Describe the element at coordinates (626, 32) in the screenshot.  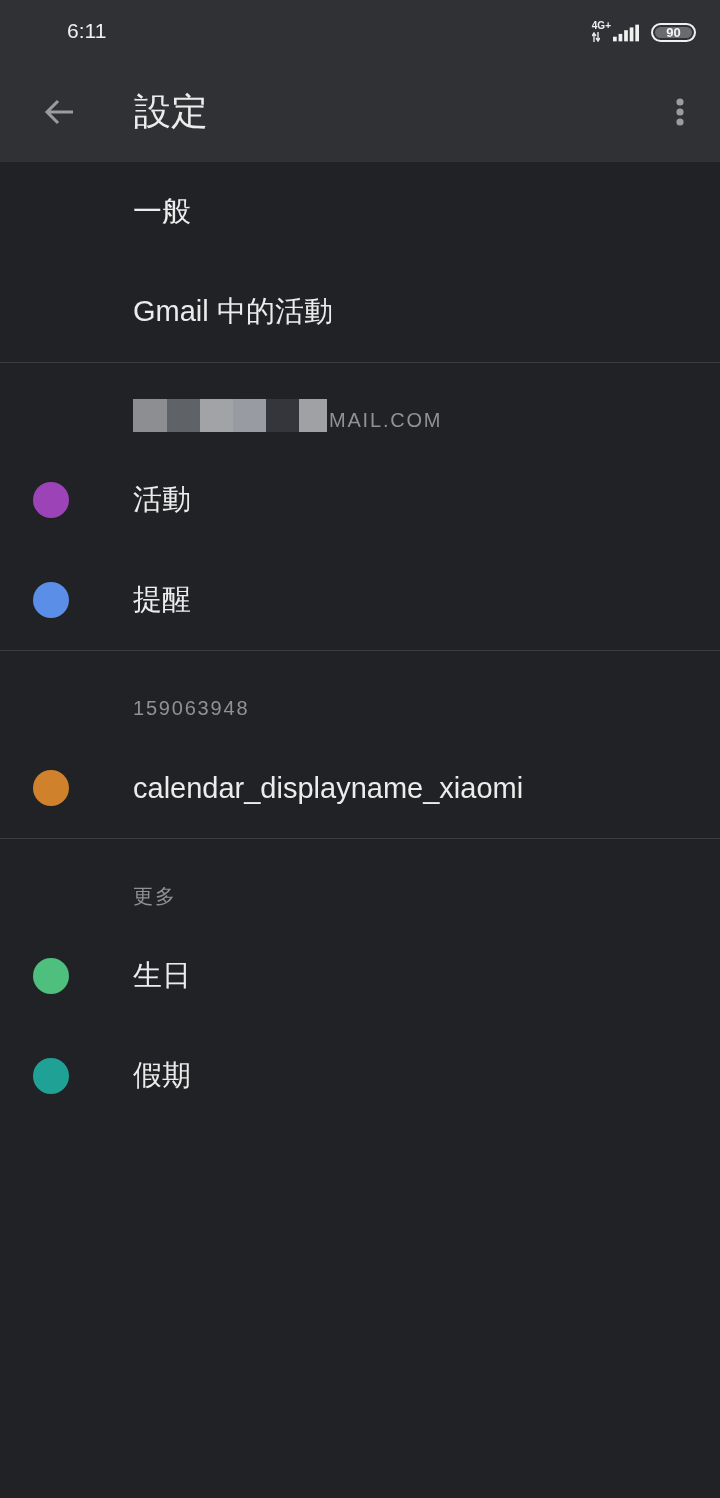
I see `signal-icon` at that location.